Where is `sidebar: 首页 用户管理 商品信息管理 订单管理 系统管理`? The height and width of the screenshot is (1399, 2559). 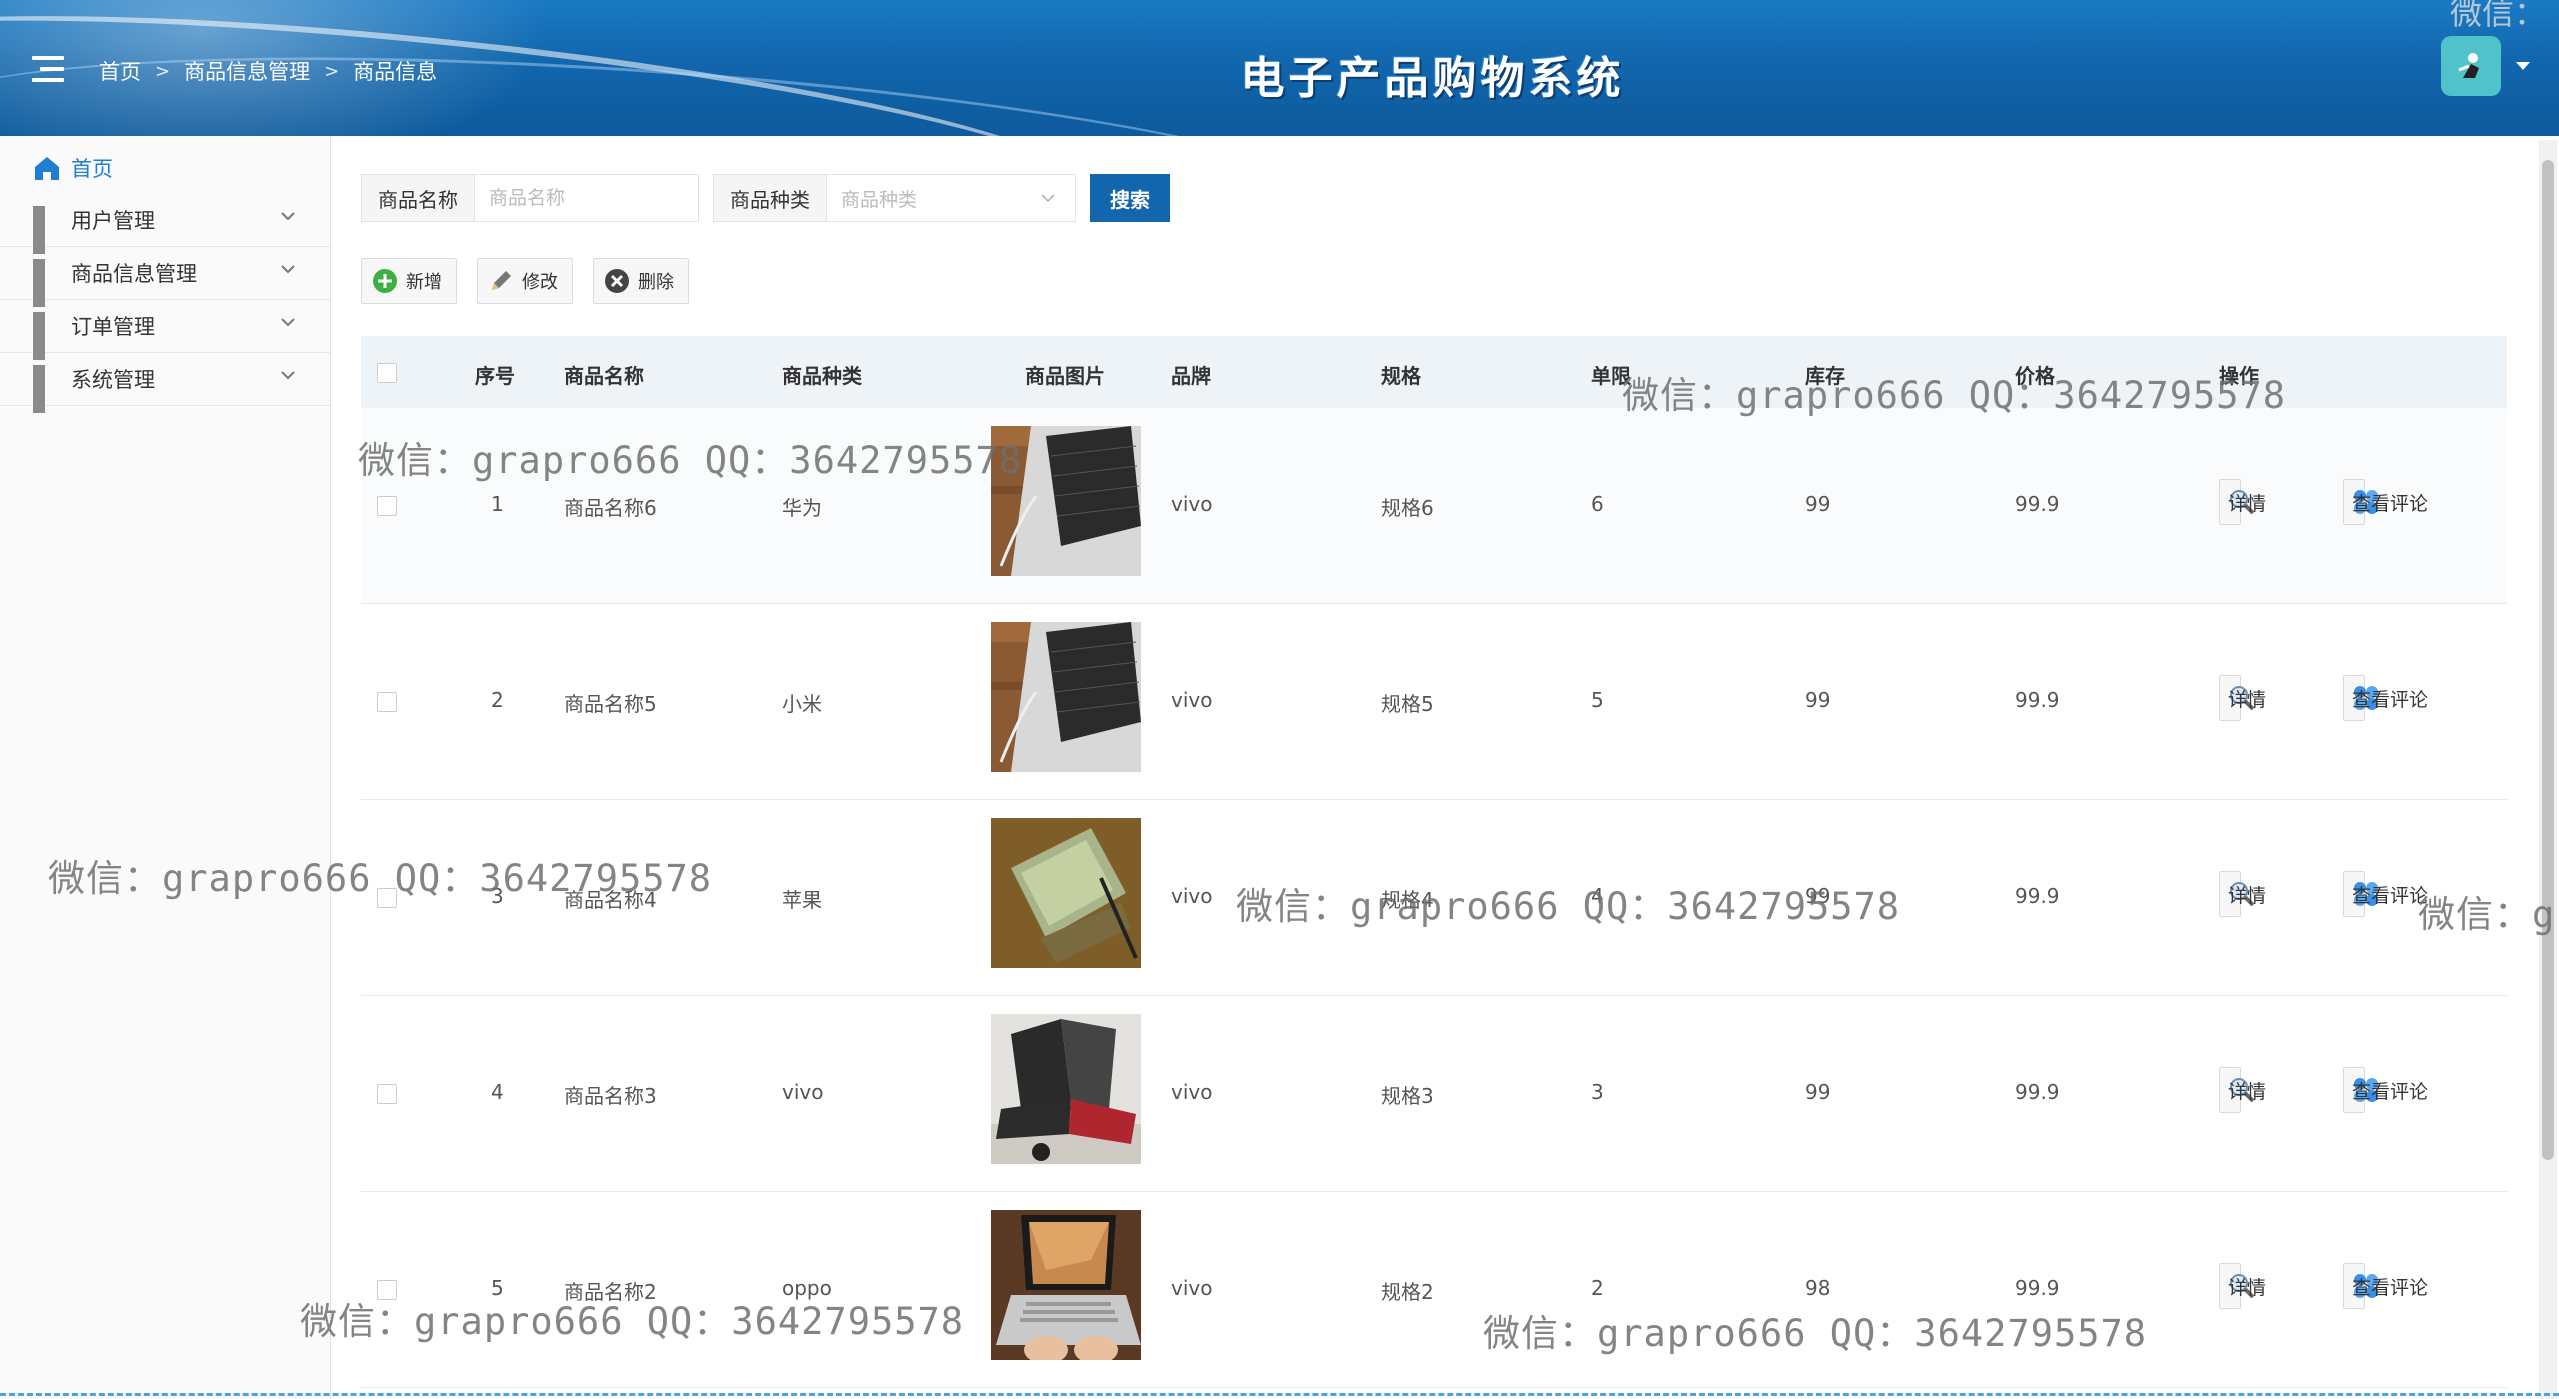 sidebar: 首页 用户管理 商品信息管理 订单管理 系统管理 is located at coordinates (165, 767).